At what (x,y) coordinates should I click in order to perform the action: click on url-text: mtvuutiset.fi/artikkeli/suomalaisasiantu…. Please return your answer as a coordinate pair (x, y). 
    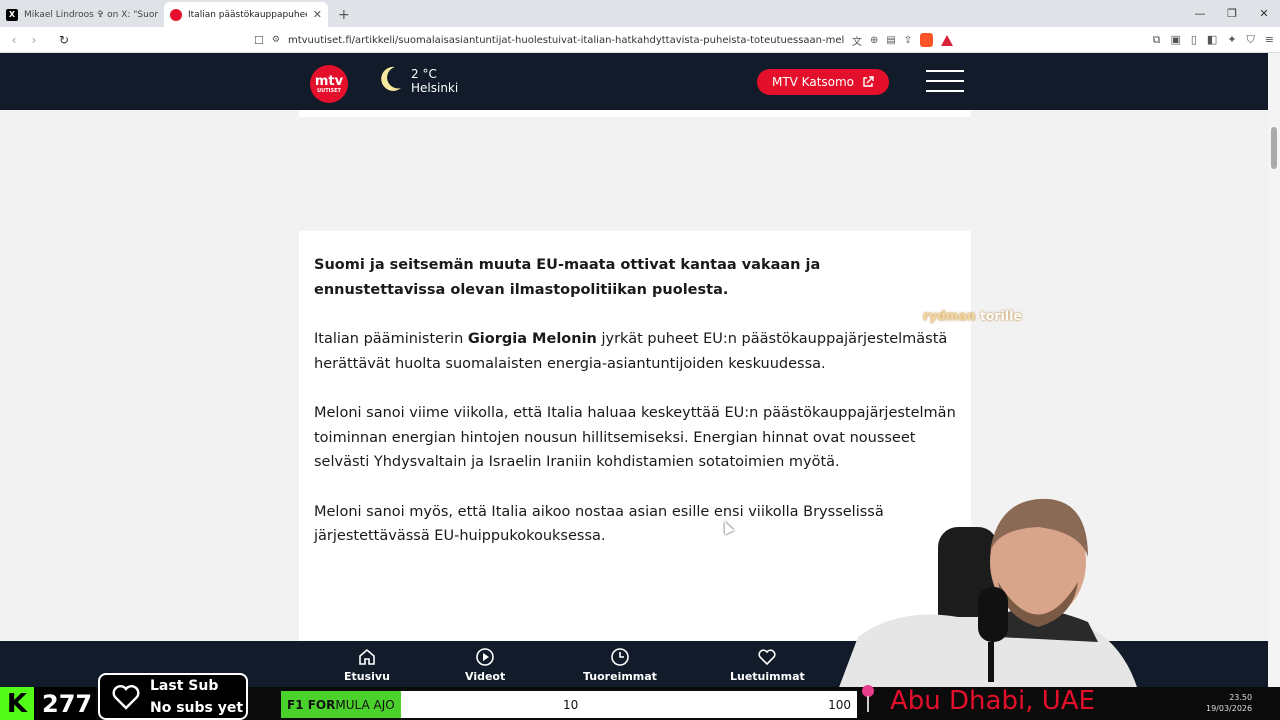
    Looking at the image, I should click on (566, 40).